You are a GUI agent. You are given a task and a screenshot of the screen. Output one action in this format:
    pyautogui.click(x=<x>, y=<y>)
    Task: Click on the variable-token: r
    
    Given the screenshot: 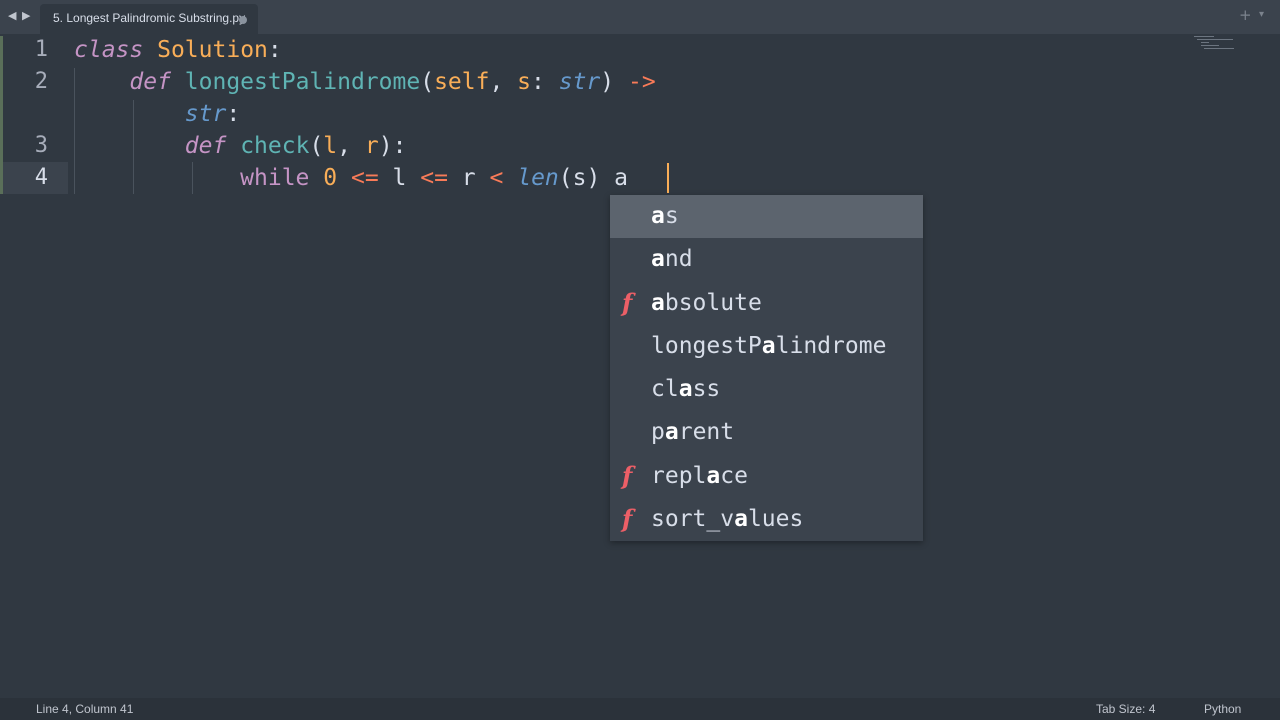 What is the action you would take?
    pyautogui.click(x=468, y=178)
    